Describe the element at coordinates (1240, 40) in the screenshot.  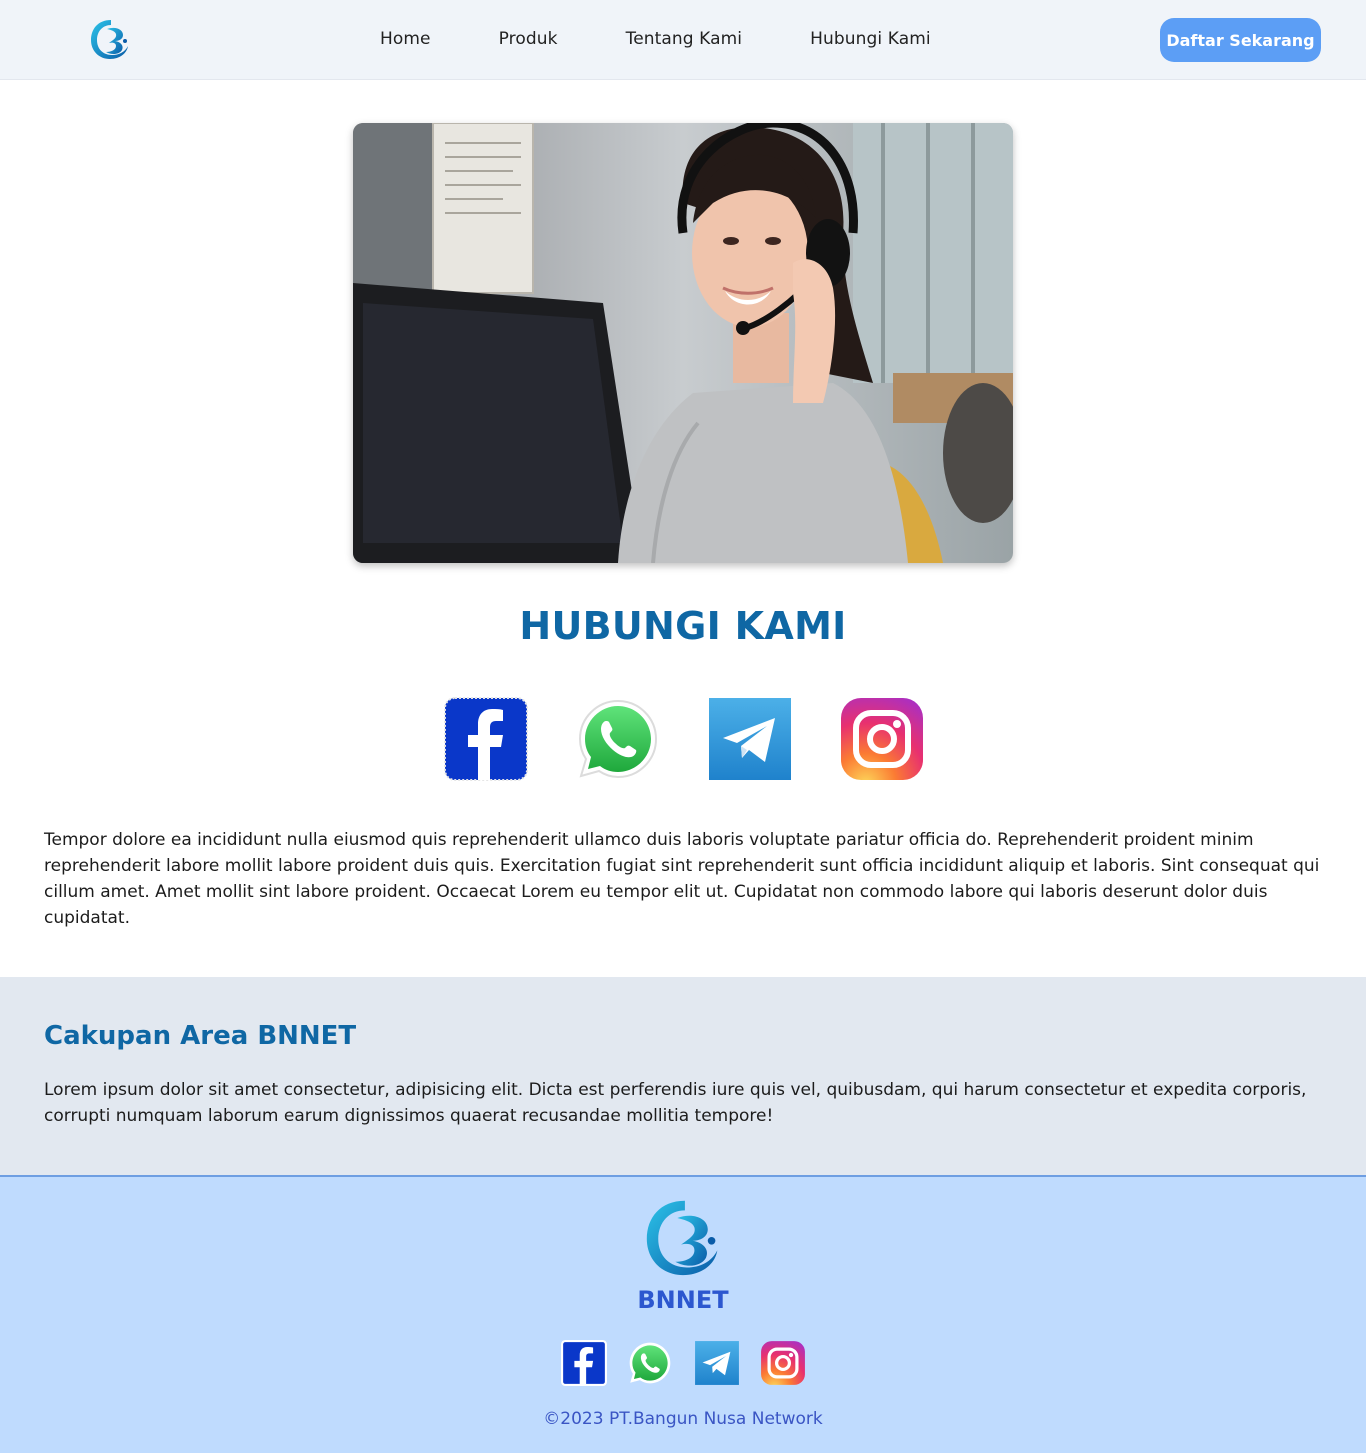
I see `daftar-sekarang-button: Daftar Sekarang` at that location.